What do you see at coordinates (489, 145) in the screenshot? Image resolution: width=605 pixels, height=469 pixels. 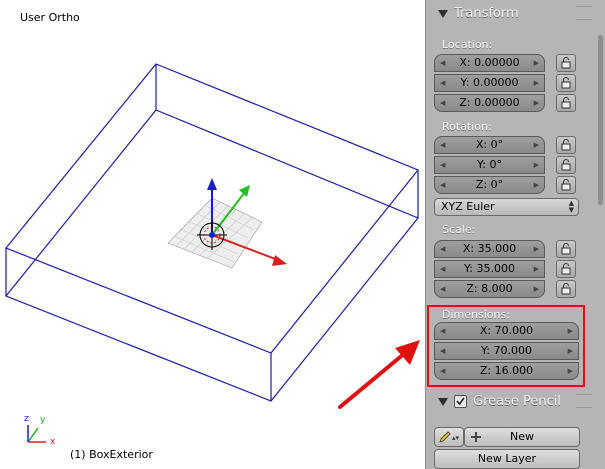 I see `rotation-x-field: ◀ X: 0° ▶` at bounding box center [489, 145].